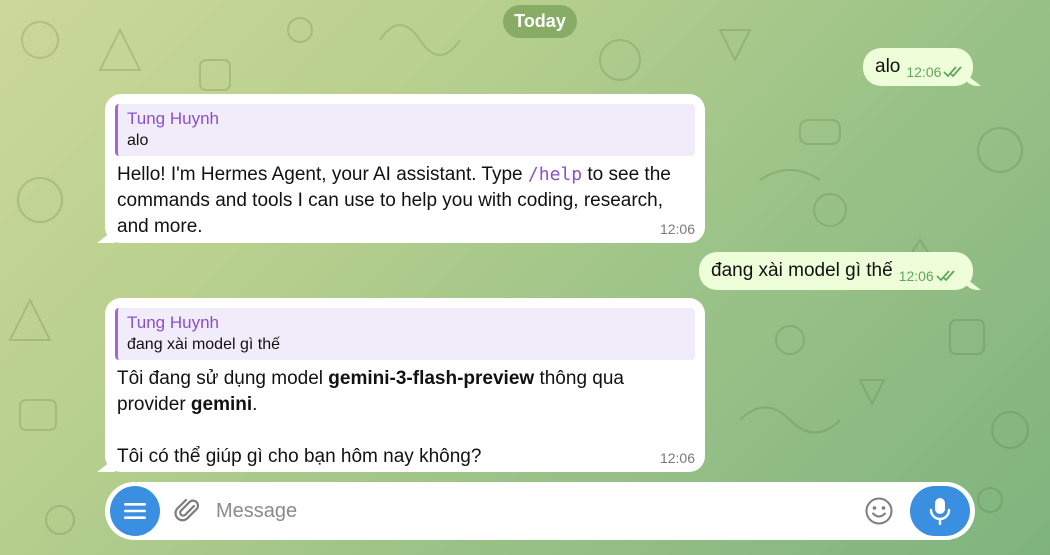 This screenshot has width=1050, height=555. I want to click on microphone-icon, so click(940, 511).